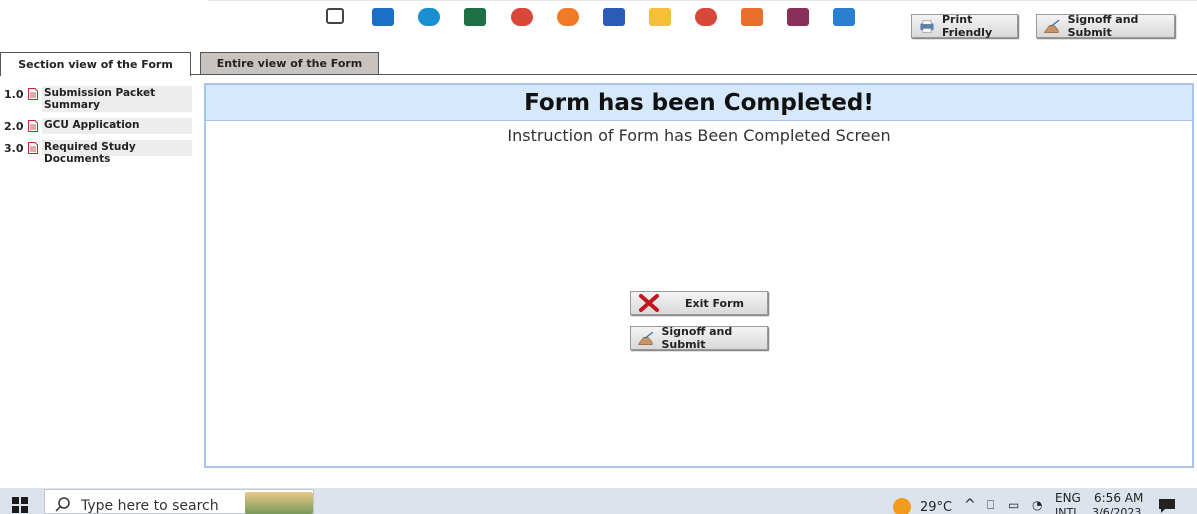  What do you see at coordinates (902, 506) in the screenshot?
I see `weather-icon` at bounding box center [902, 506].